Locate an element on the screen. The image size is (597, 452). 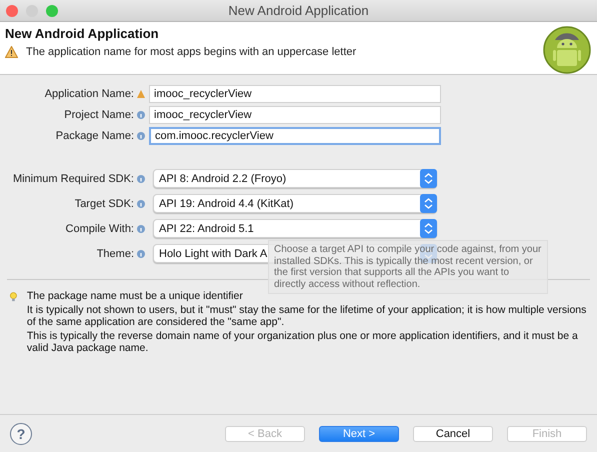
dialog-button: Cancel is located at coordinates (453, 434).